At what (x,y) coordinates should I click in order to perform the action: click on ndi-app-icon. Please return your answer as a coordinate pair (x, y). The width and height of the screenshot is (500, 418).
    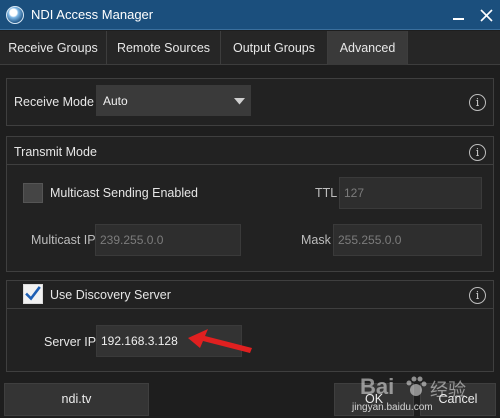
    Looking at the image, I should click on (15, 15).